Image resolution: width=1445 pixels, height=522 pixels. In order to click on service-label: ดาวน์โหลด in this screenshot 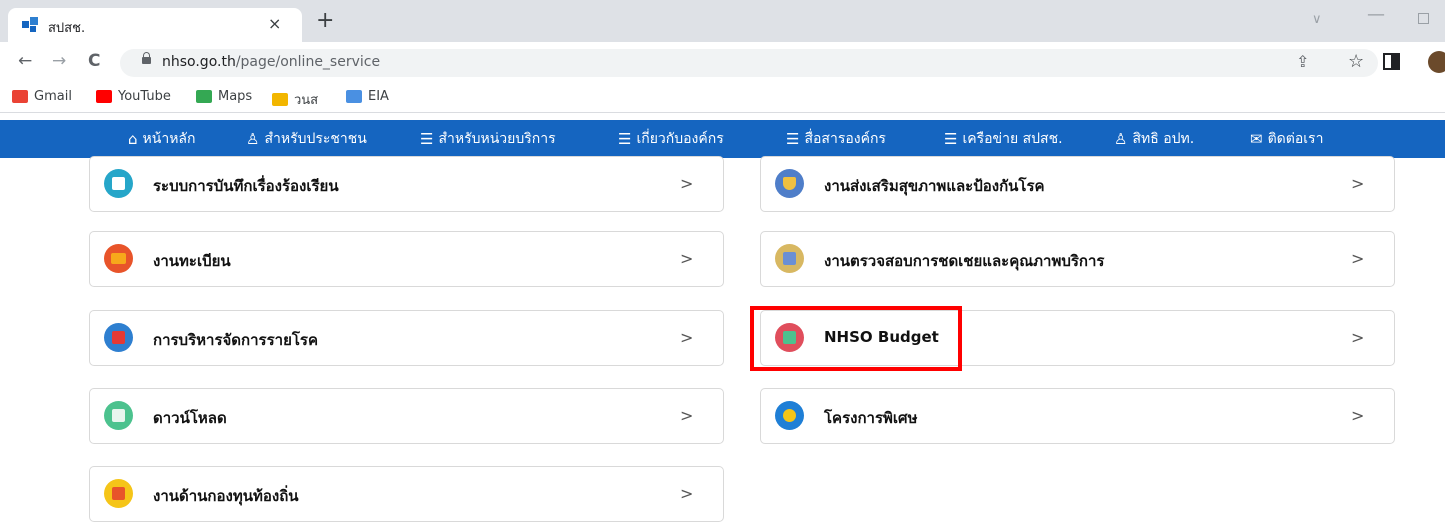, I will do `click(190, 418)`.